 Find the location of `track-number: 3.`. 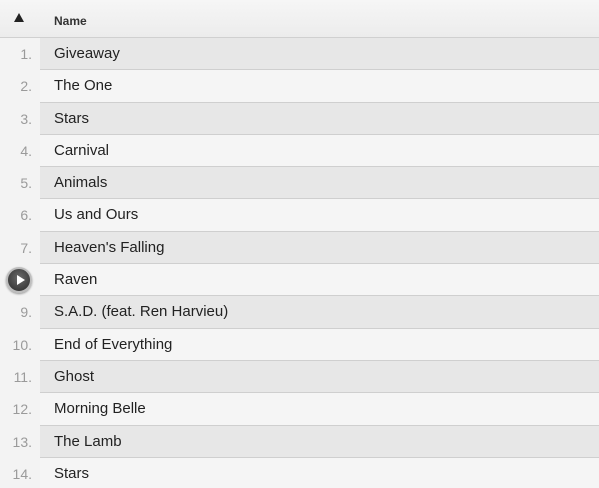

track-number: 3. is located at coordinates (26, 118).